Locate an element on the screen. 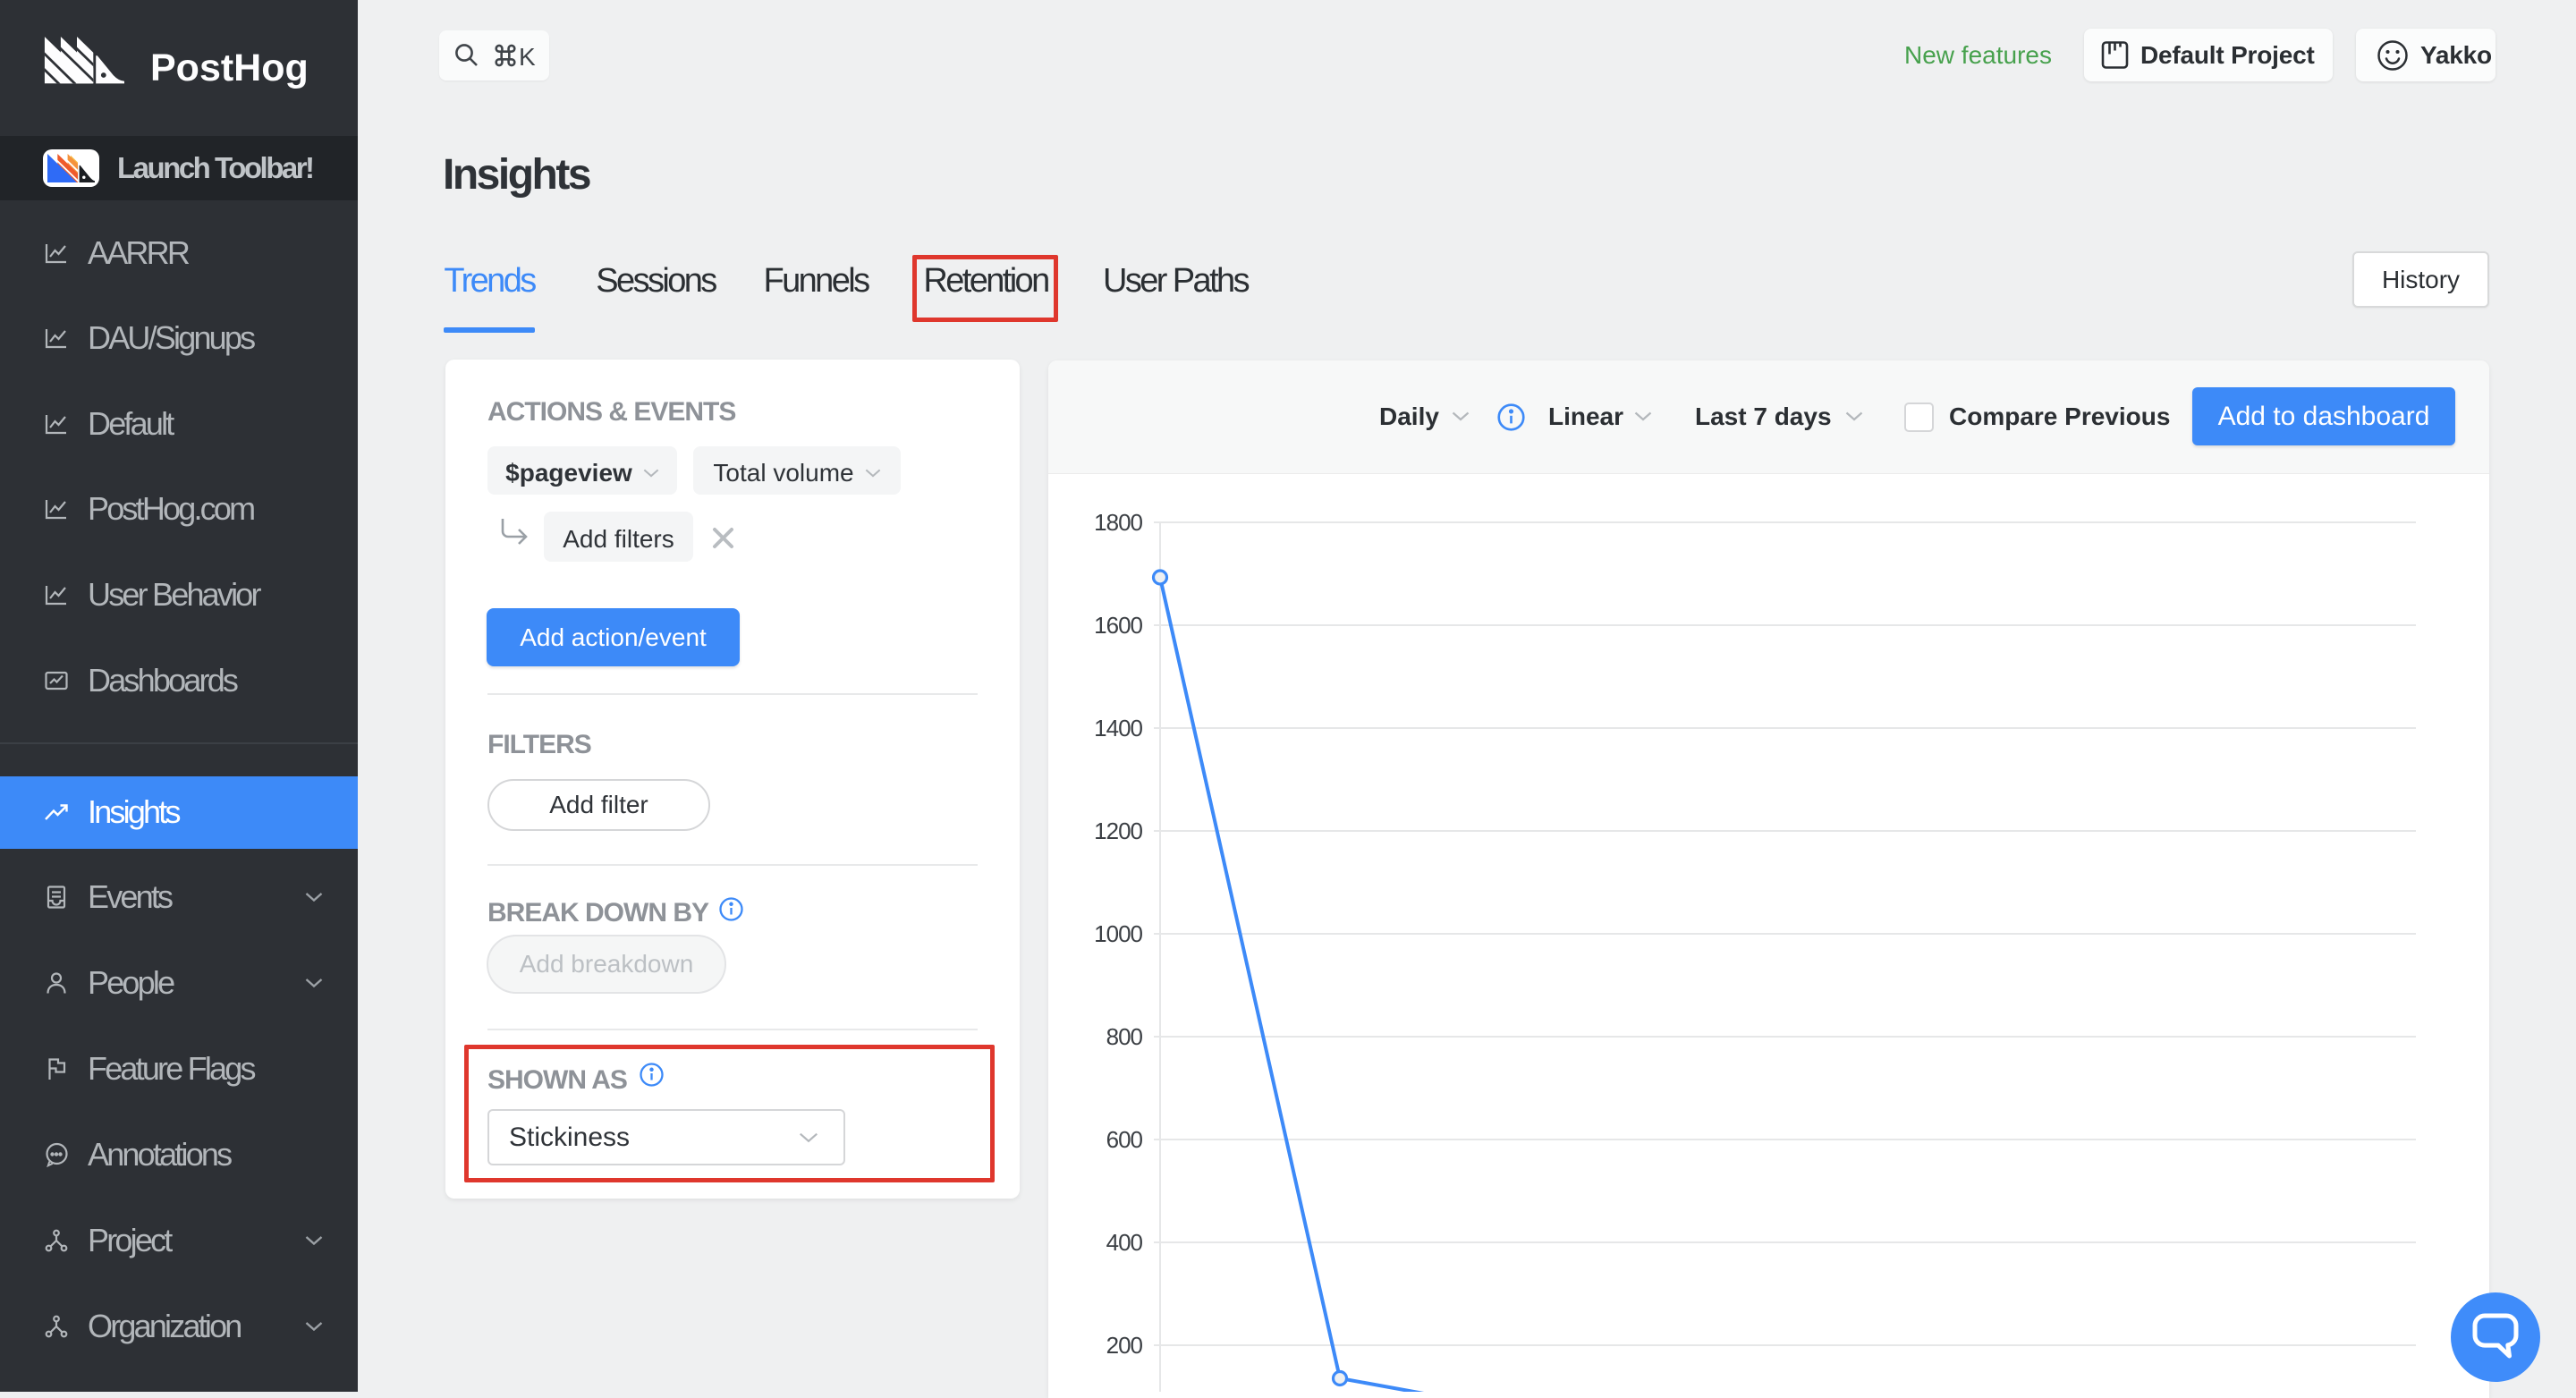 This screenshot has height=1398, width=2576. svg-text: 400 is located at coordinates (1124, 1242).